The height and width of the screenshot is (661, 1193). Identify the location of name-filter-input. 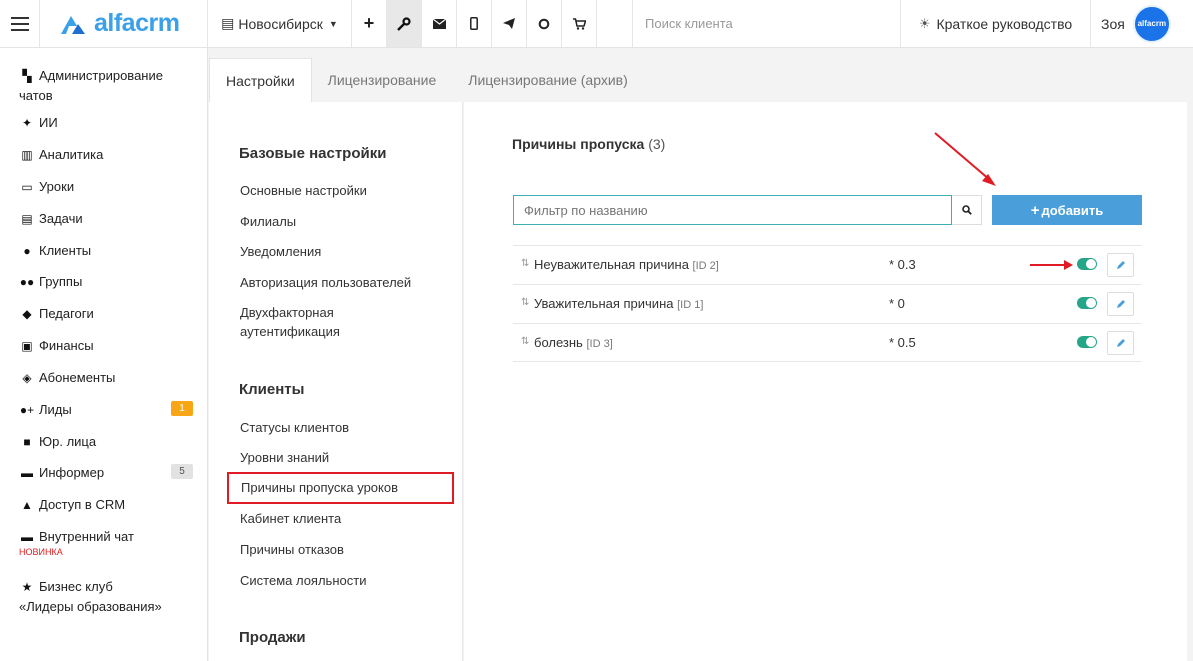
(732, 210).